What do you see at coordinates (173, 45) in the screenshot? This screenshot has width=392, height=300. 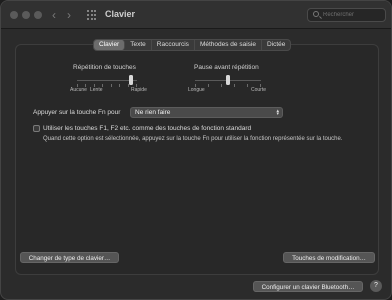 I see `tab-raccourcis: Raccourcis` at bounding box center [173, 45].